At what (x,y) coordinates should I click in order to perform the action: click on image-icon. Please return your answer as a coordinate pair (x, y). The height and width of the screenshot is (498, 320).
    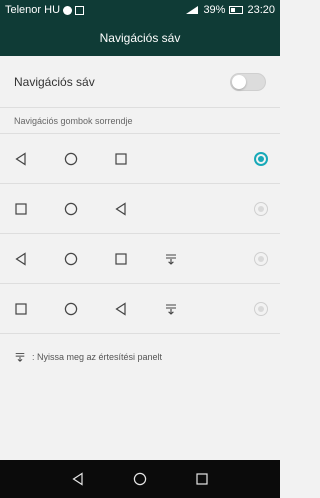
    Looking at the image, I should click on (80, 10).